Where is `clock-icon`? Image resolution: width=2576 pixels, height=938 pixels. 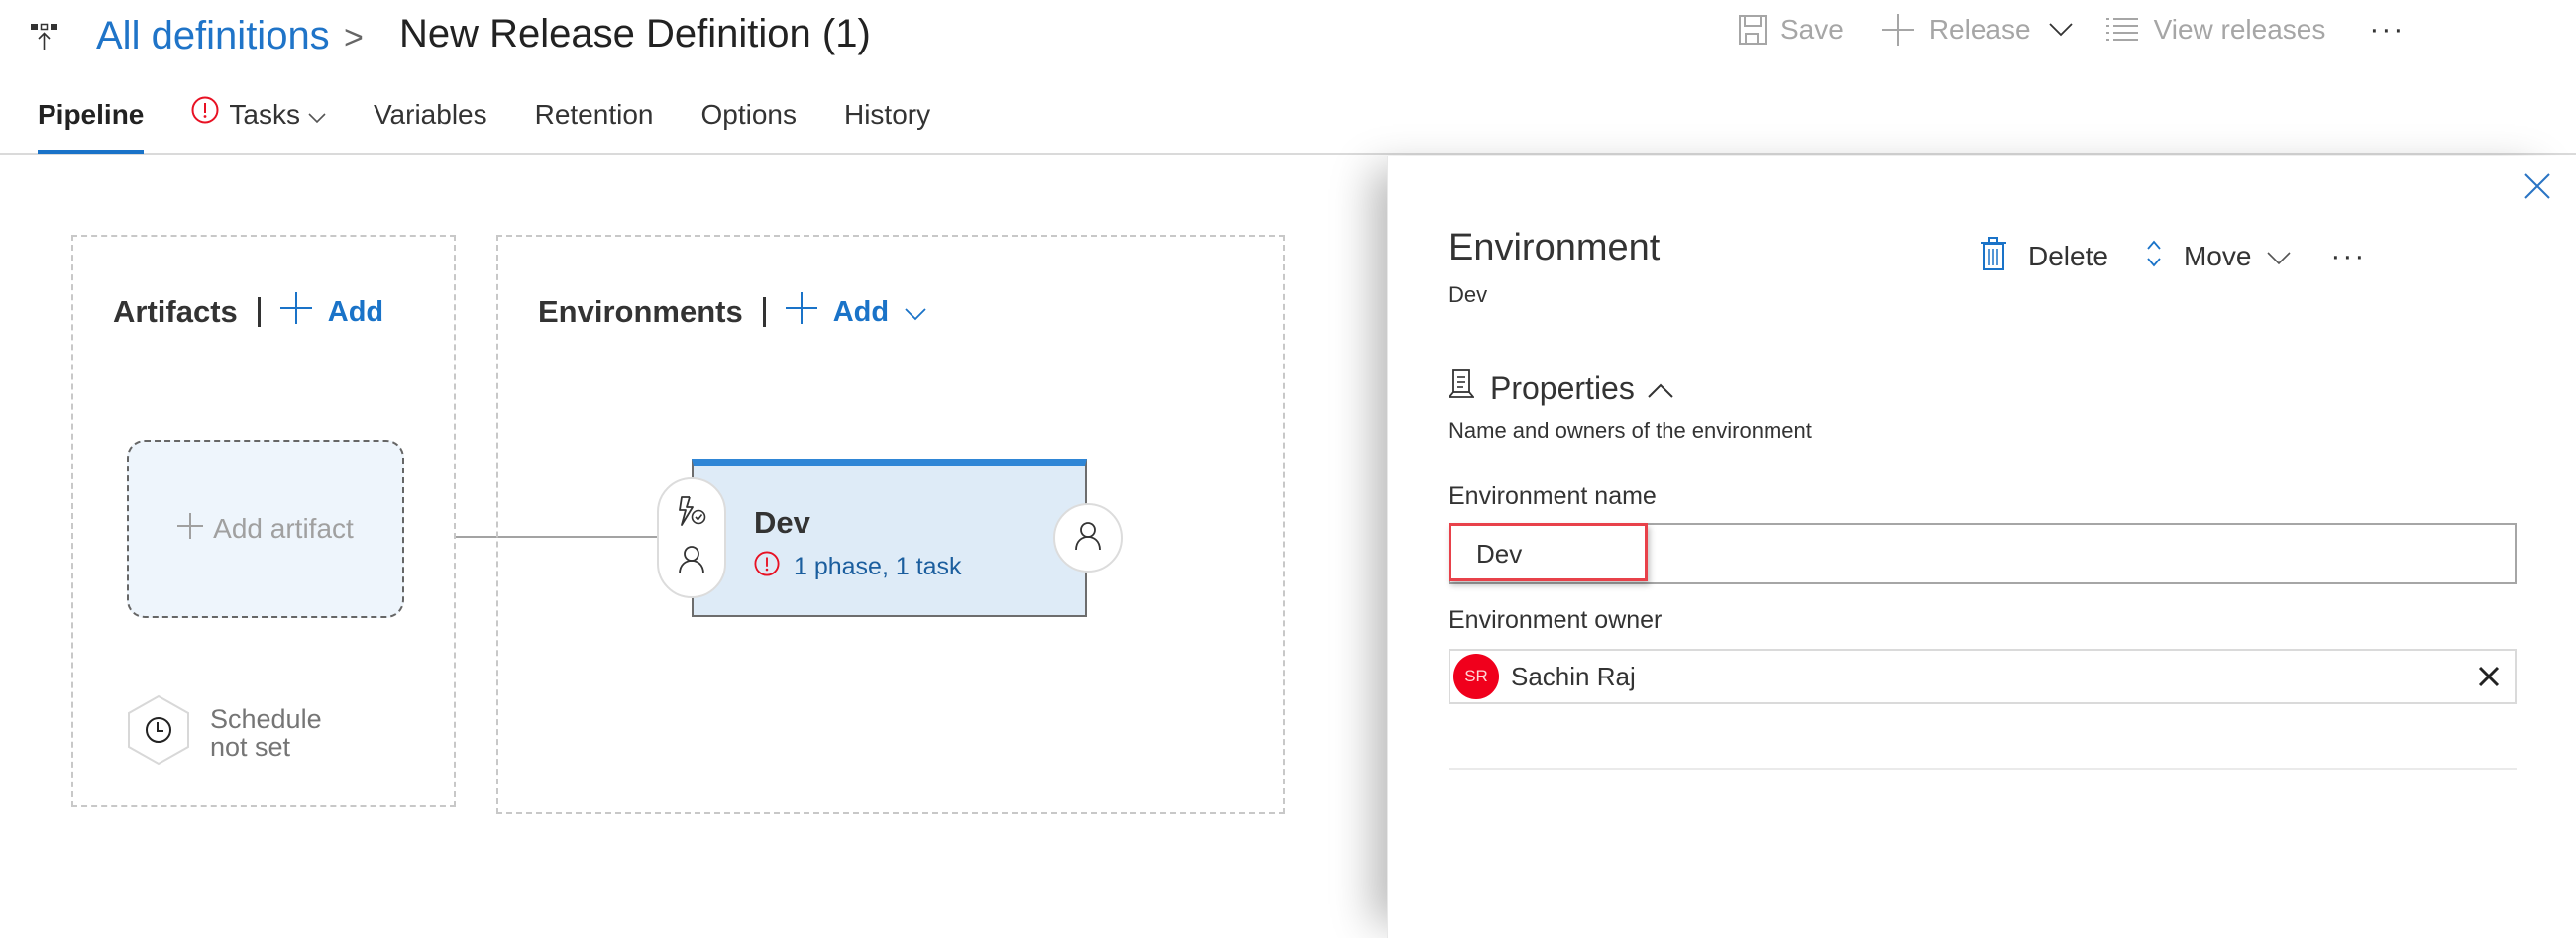
clock-icon is located at coordinates (158, 732).